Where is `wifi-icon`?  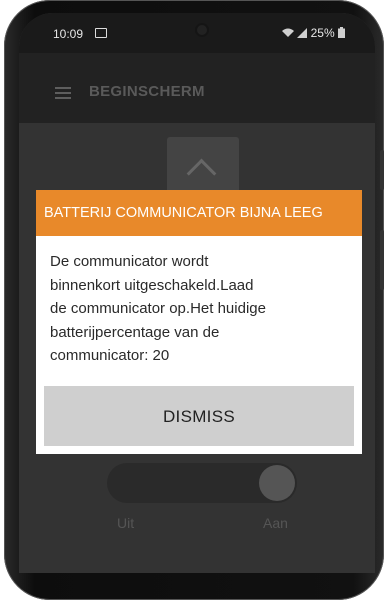
wifi-icon is located at coordinates (287, 32).